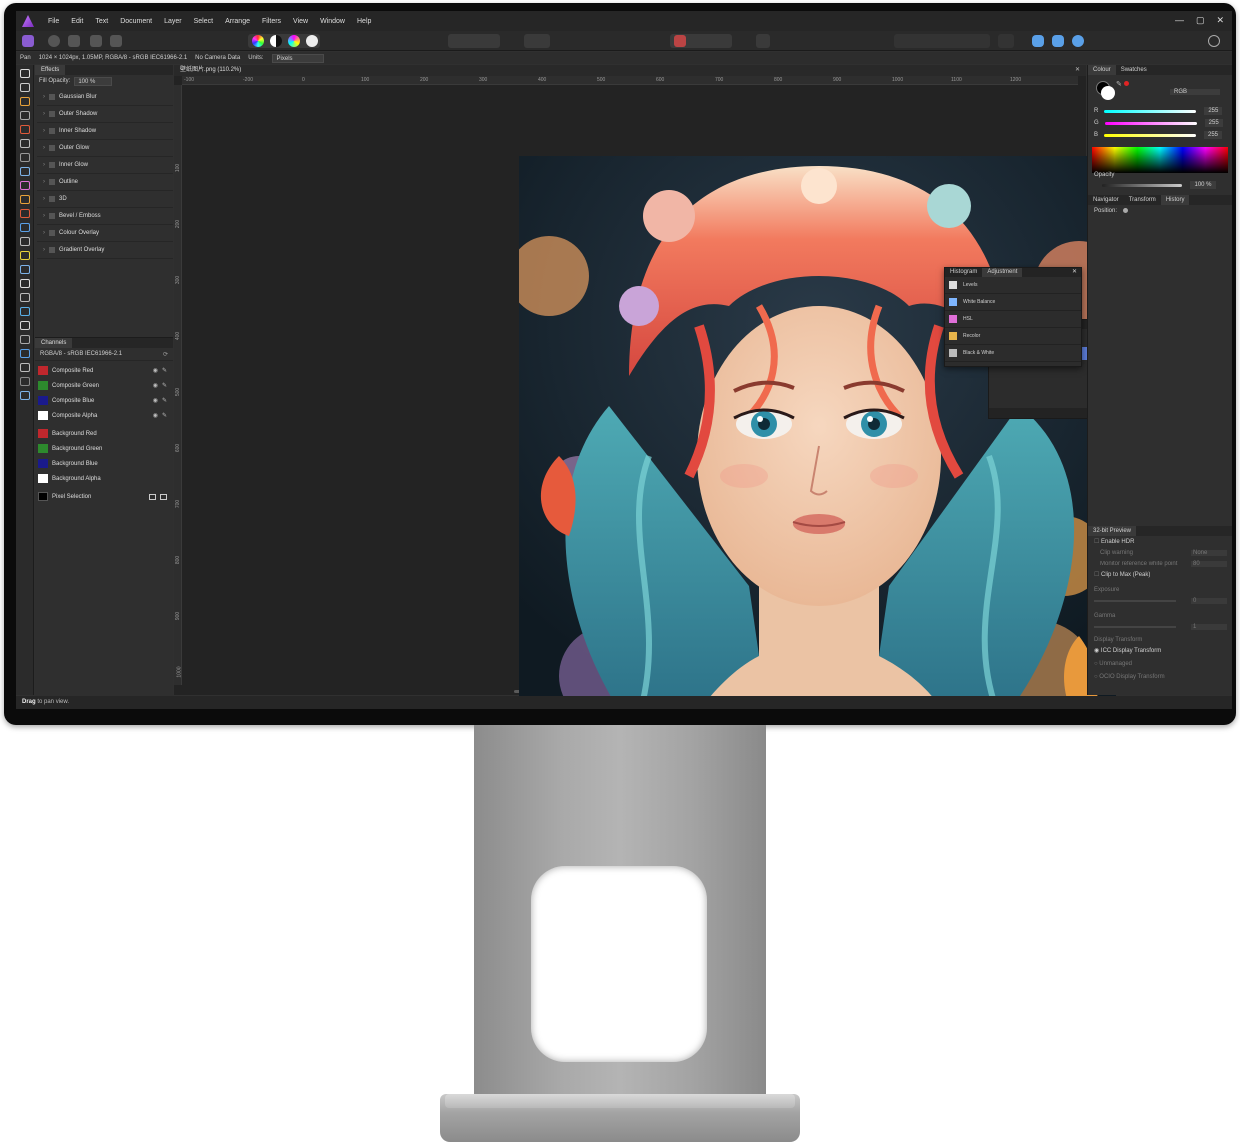 Image resolution: width=1240 pixels, height=1145 pixels. What do you see at coordinates (25, 353) in the screenshot?
I see `pen-tool-icon` at bounding box center [25, 353].